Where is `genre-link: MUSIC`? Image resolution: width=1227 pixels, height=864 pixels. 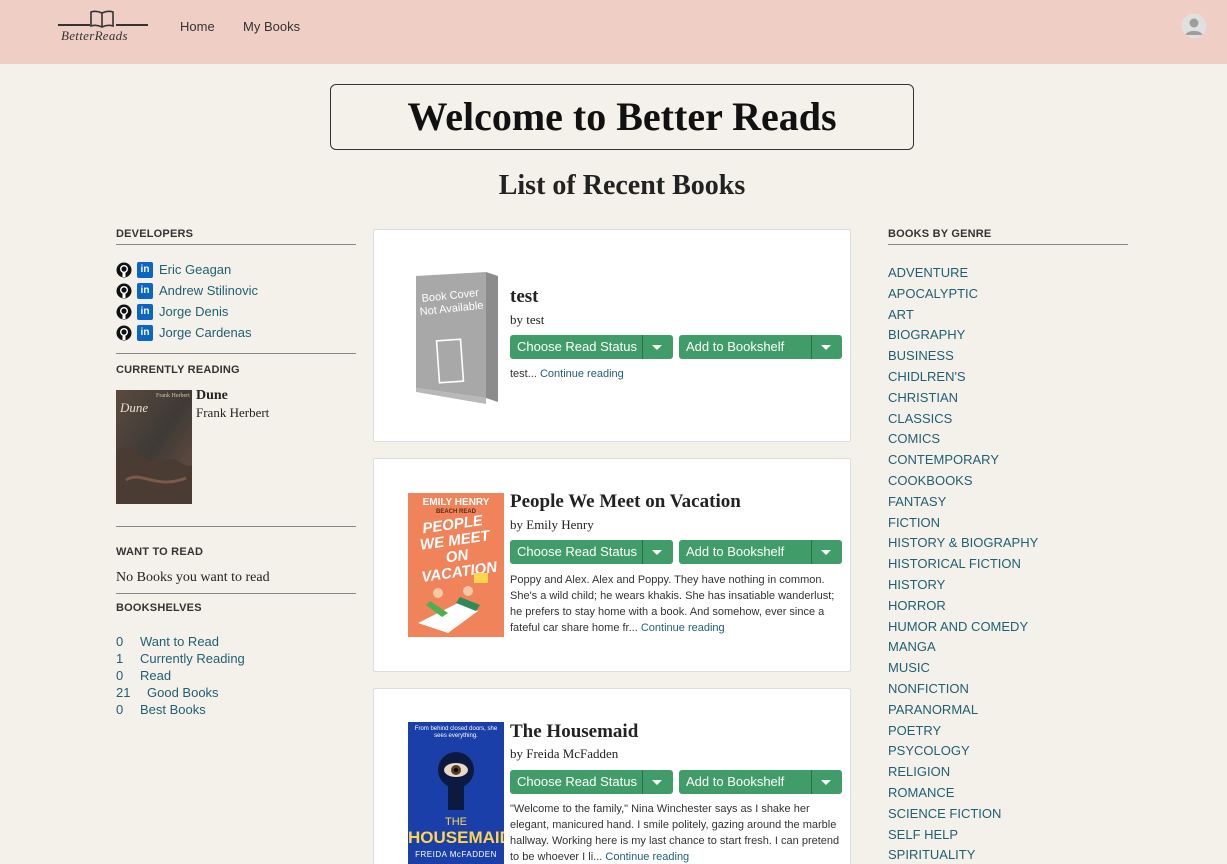
genre-link: MUSIC is located at coordinates (1008, 668).